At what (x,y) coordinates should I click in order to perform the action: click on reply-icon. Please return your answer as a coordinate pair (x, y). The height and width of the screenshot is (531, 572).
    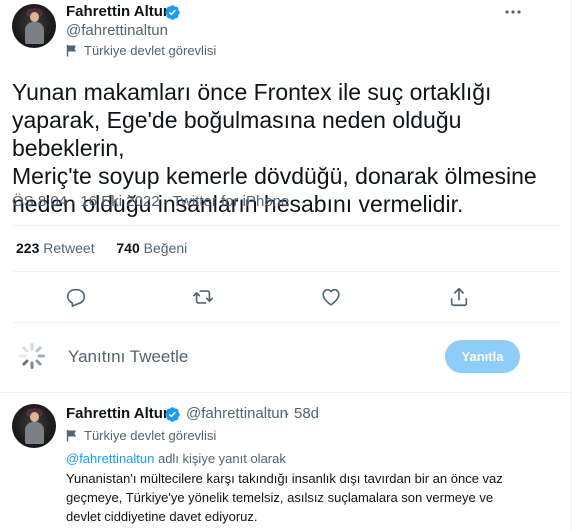
    Looking at the image, I should click on (76, 297).